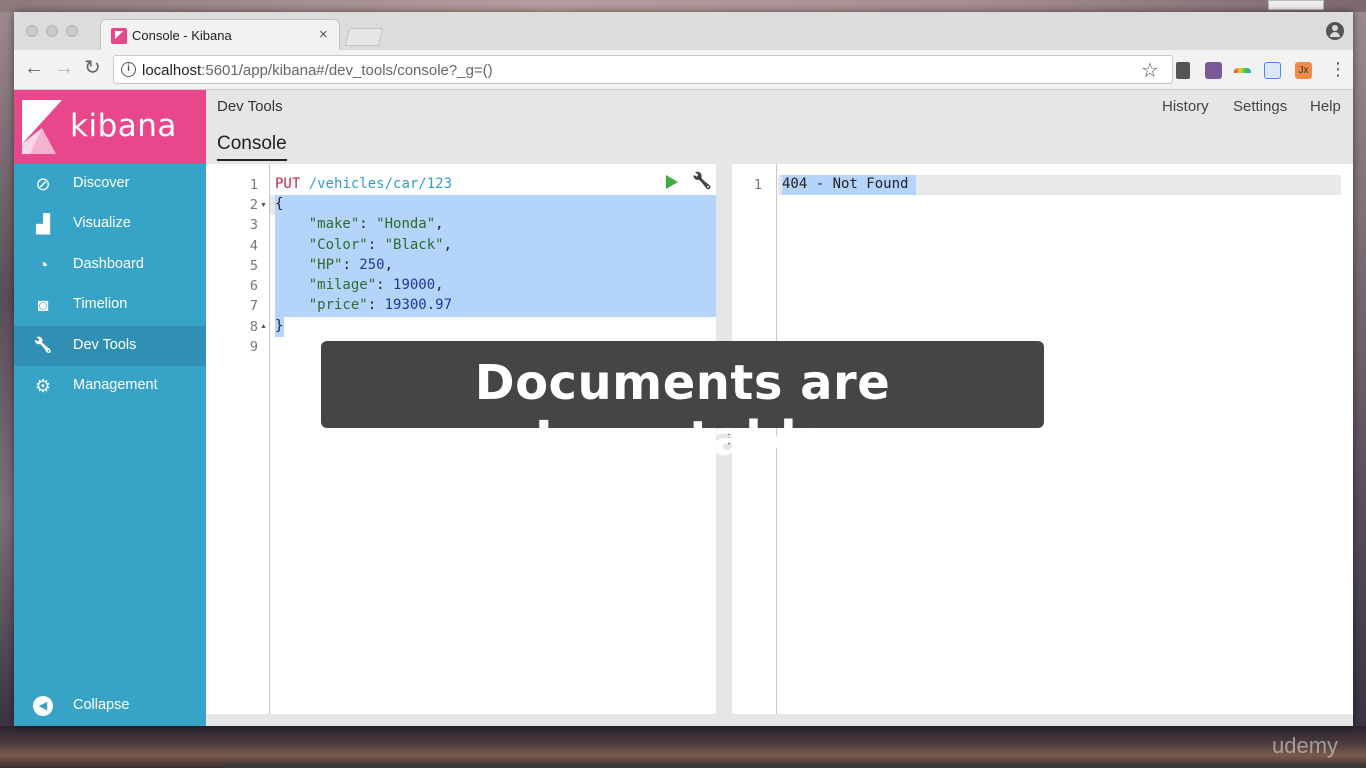 The image size is (1366, 768). I want to click on help-link: Help, so click(1325, 106).